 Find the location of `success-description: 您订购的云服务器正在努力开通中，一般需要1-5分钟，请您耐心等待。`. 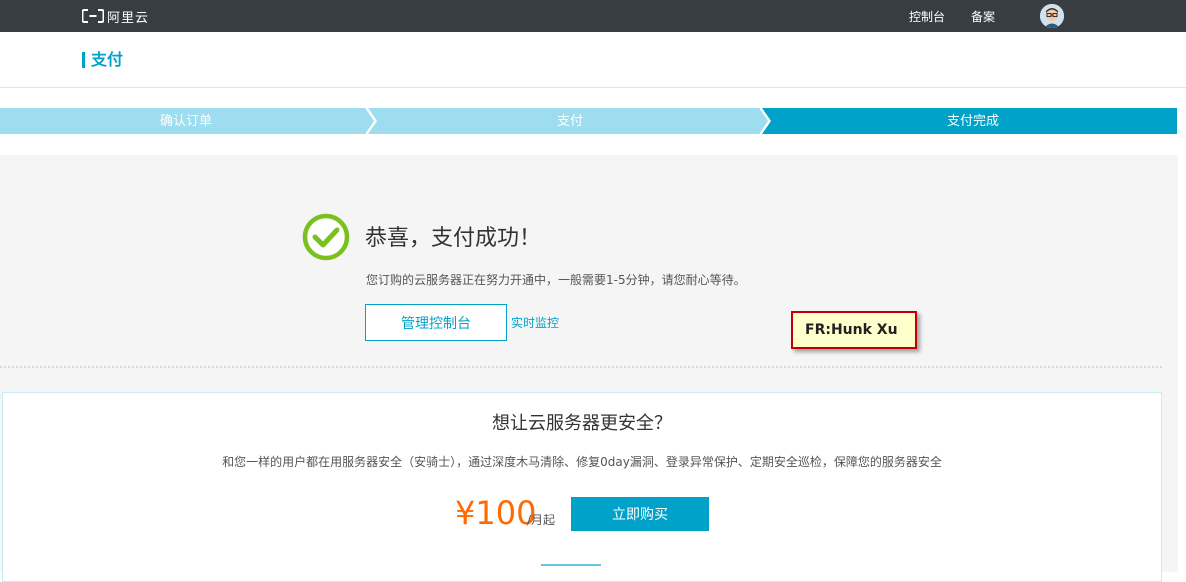

success-description: 您订购的云服务器正在努力开通中，一般需要1-5分钟，请您耐心等待。 is located at coordinates (556, 280).